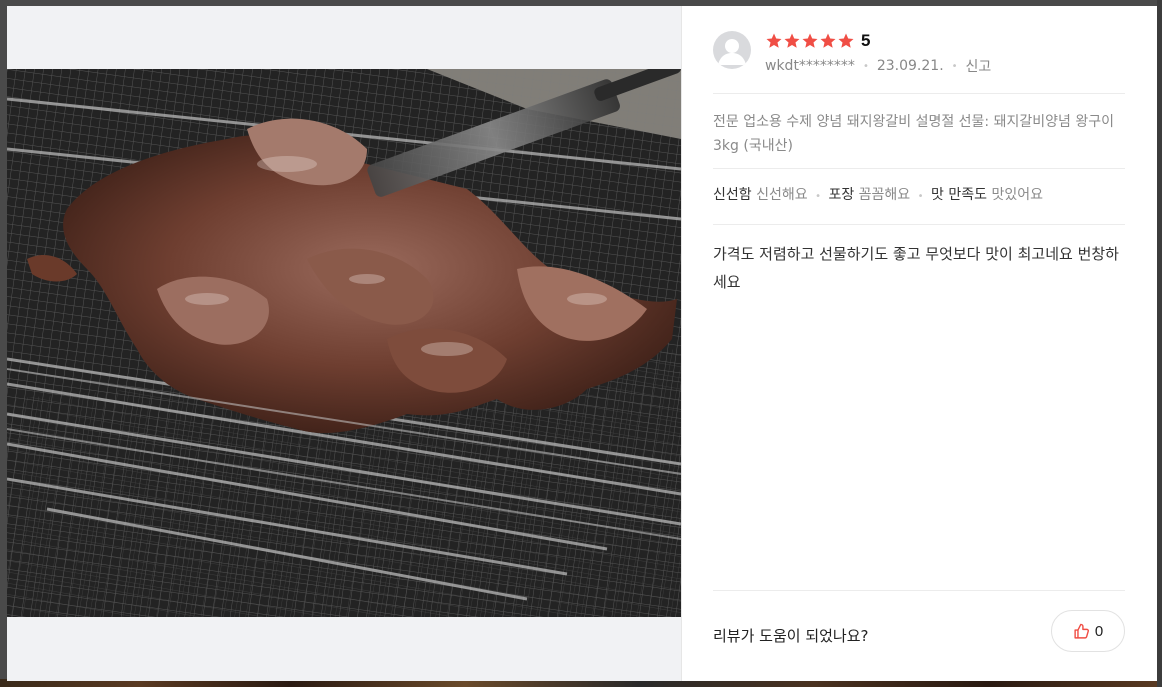 This screenshot has width=1162, height=687. I want to click on helpful-question: 리뷰가 도움이 되었나요?, so click(791, 636).